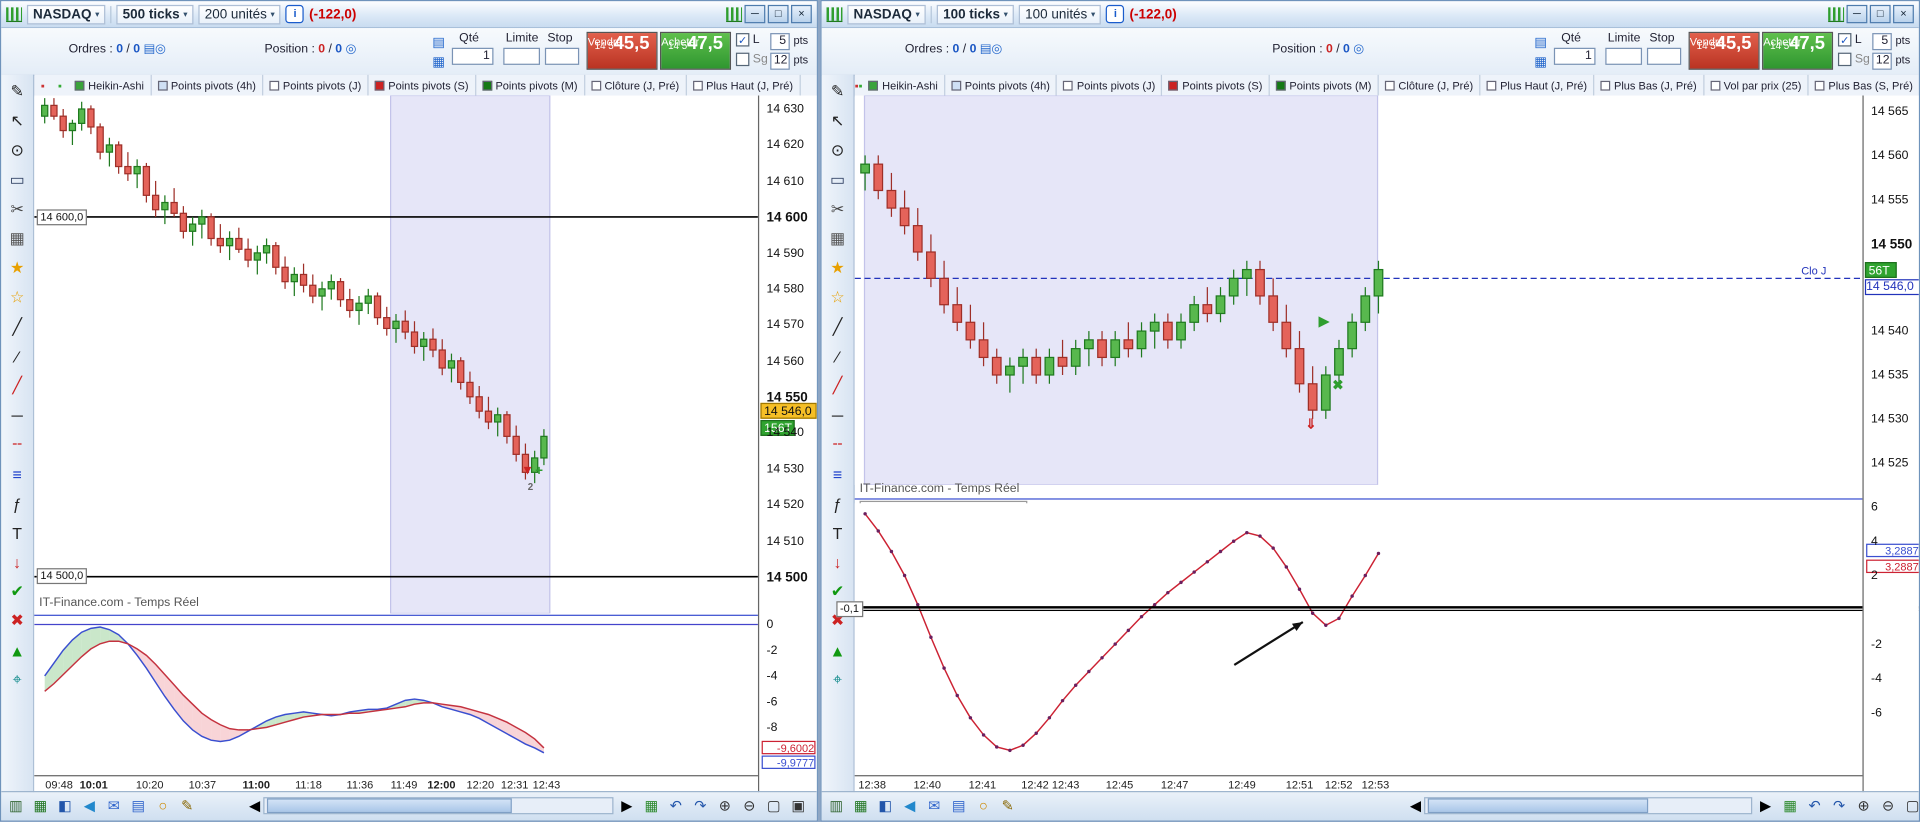  Describe the element at coordinates (1060, 14) in the screenshot. I see `units-selector: 100 unités ▾` at that location.